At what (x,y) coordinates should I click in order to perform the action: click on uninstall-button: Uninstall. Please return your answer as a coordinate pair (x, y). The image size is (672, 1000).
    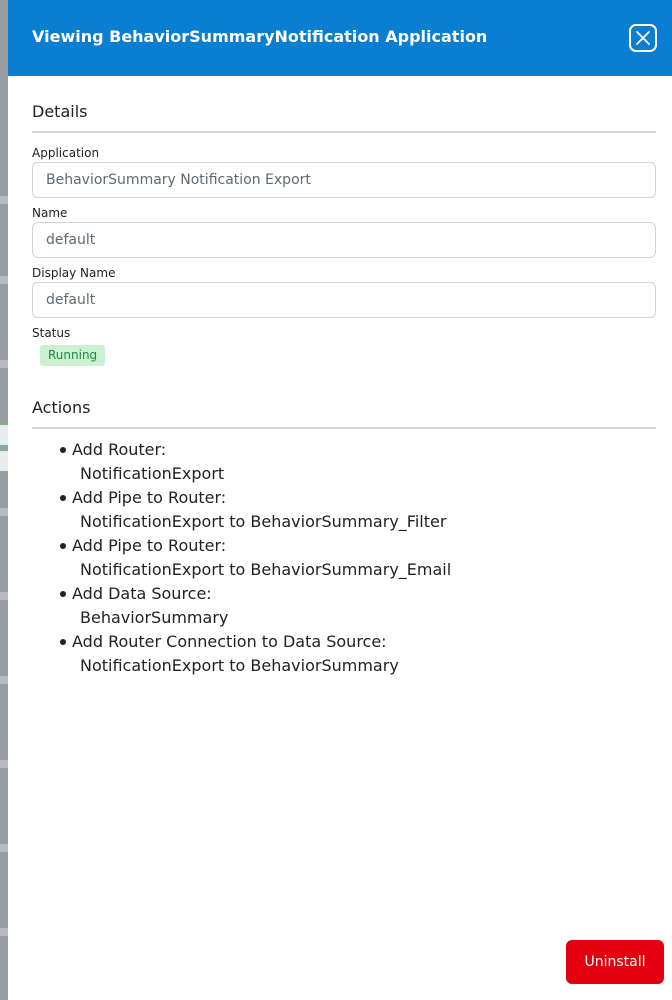
    Looking at the image, I should click on (615, 962).